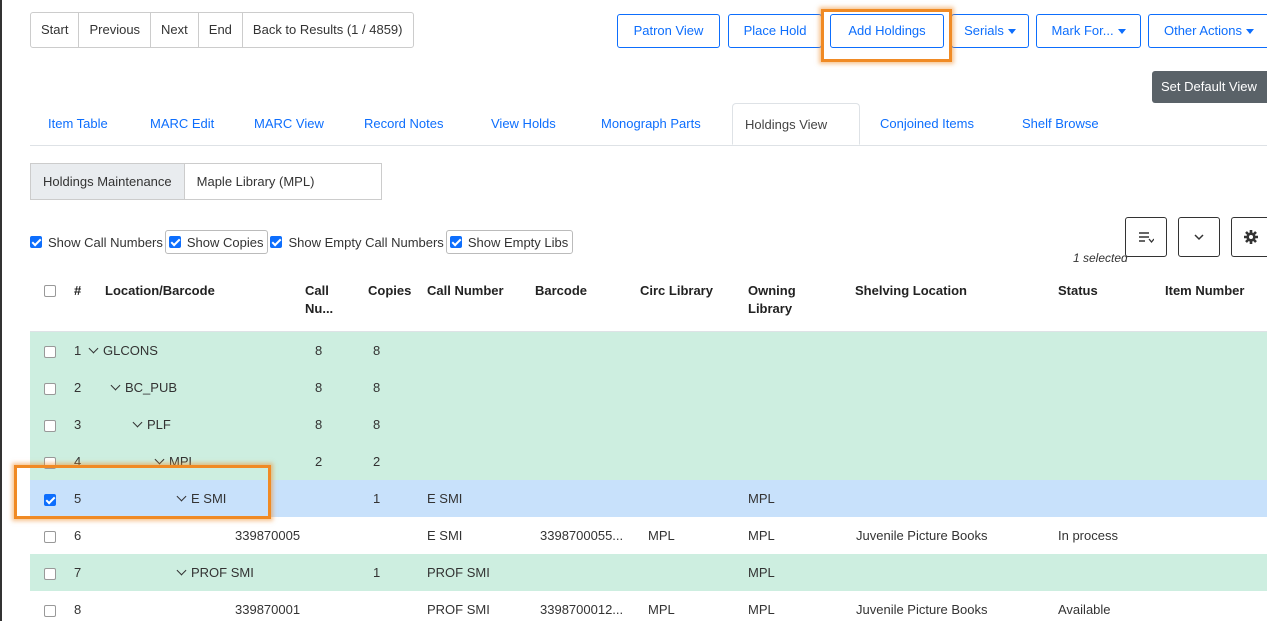 This screenshot has height=629, width=1267. Describe the element at coordinates (651, 124) in the screenshot. I see `tab-monograph-parts: Monograph Parts` at that location.